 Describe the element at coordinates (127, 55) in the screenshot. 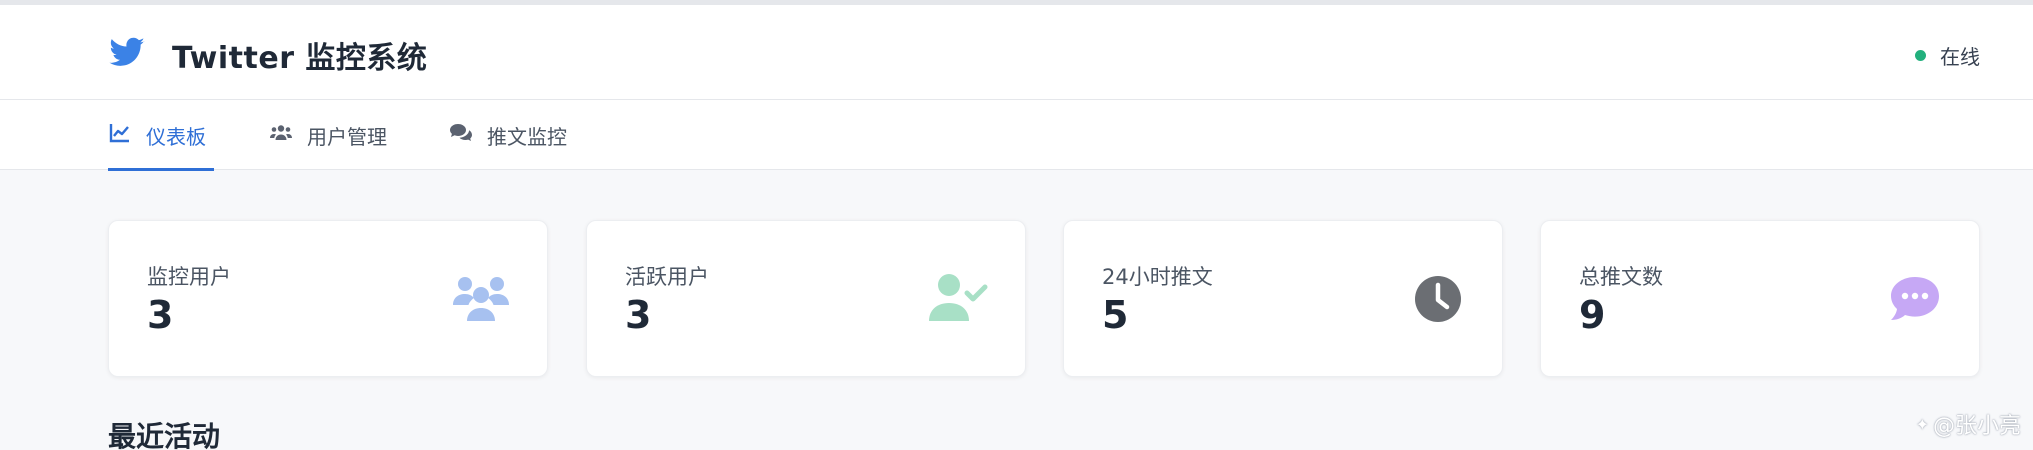

I see `twitter-bird-icon` at that location.